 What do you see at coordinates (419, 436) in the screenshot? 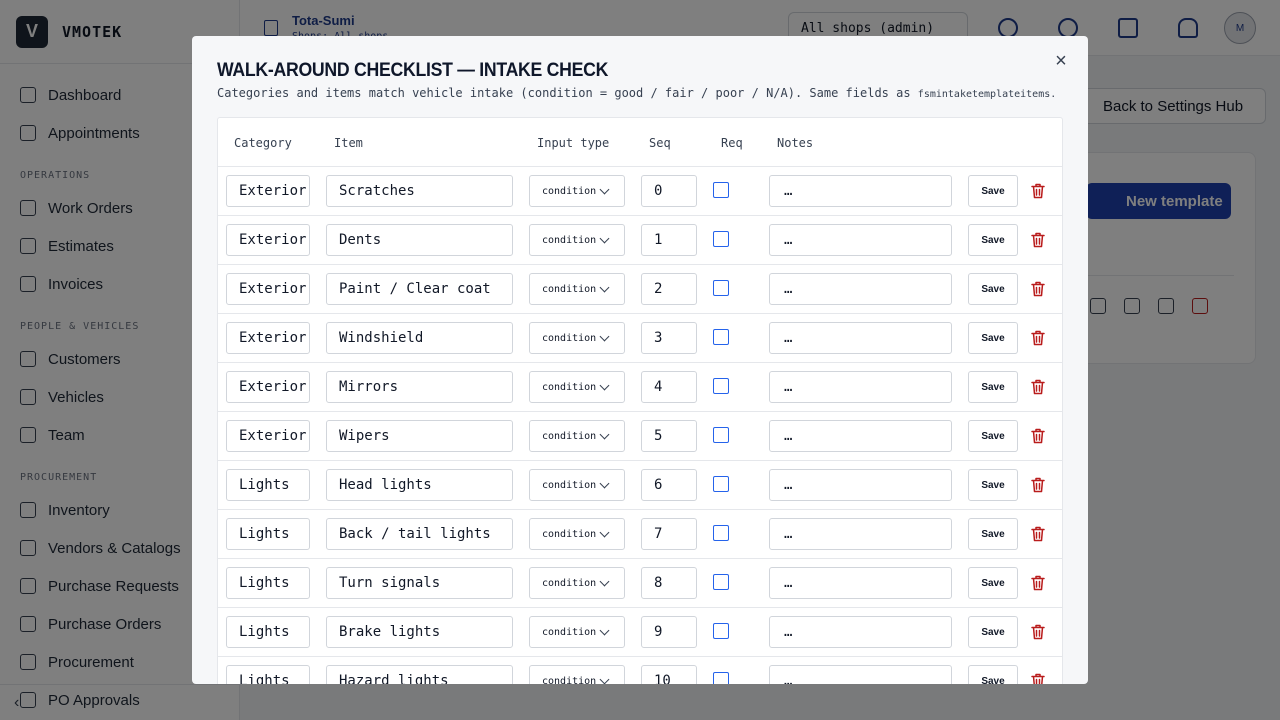
I see `item-input: Wipers` at bounding box center [419, 436].